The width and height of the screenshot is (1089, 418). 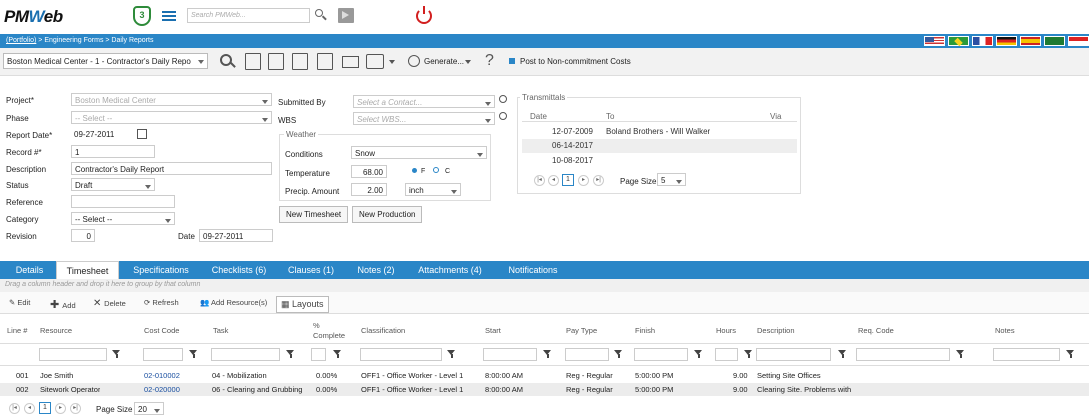 I want to click on col-resource: Resource, so click(x=56, y=330).